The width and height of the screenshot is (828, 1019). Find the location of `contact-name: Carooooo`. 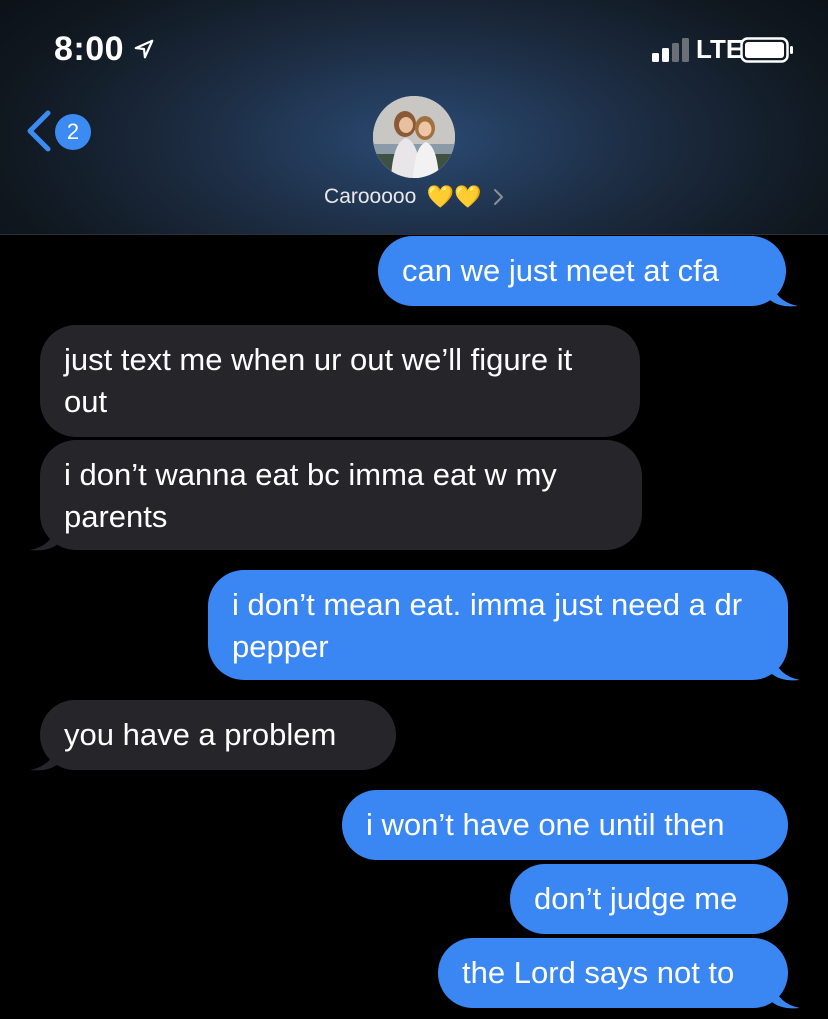

contact-name: Carooooo is located at coordinates (370, 196).